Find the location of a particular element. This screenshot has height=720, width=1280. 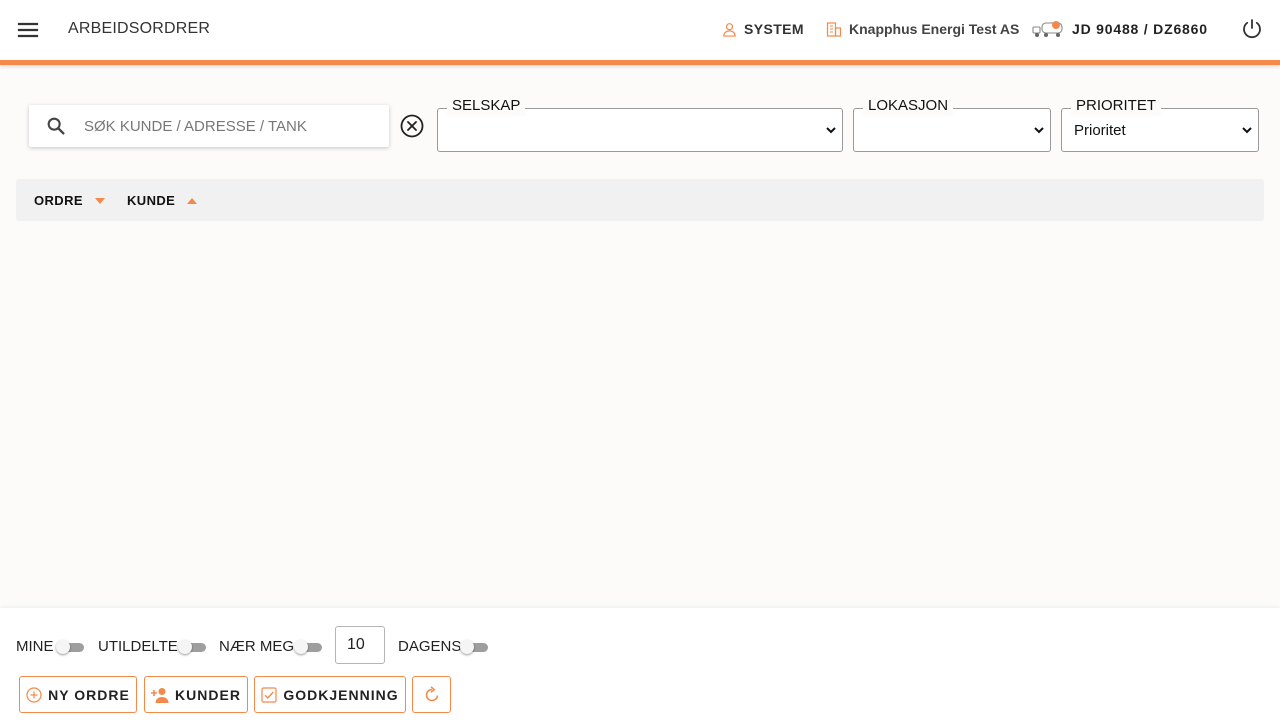

sort-ascending-icon is located at coordinates (192, 200).